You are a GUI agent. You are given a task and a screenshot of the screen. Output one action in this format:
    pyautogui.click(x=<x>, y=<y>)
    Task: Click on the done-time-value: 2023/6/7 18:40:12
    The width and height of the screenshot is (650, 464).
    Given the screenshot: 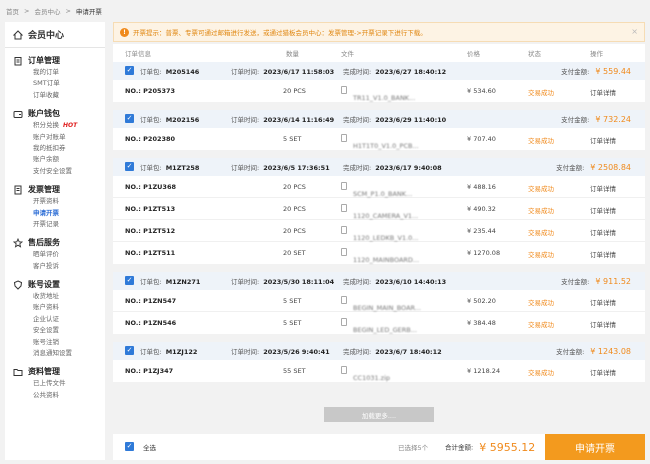 What is the action you would take?
    pyautogui.click(x=408, y=352)
    